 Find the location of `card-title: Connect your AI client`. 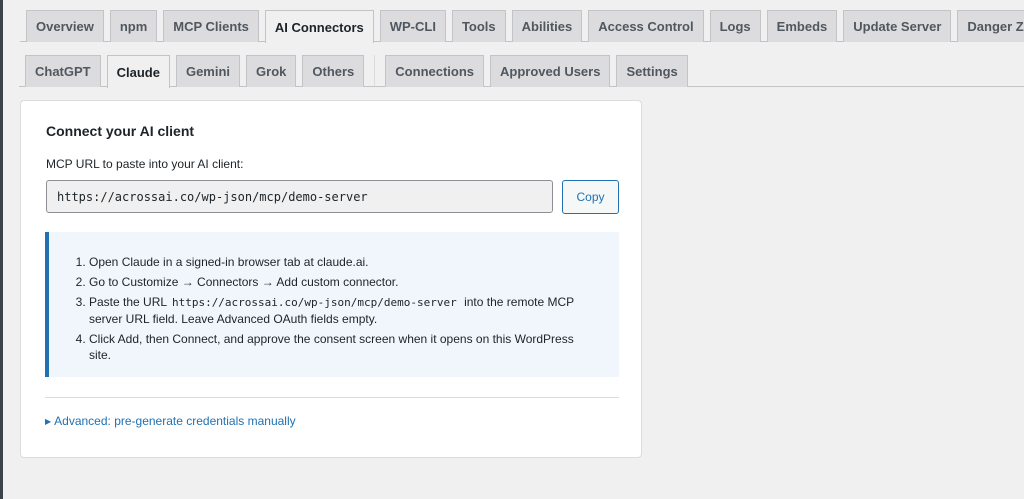

card-title: Connect your AI client is located at coordinates (120, 131).